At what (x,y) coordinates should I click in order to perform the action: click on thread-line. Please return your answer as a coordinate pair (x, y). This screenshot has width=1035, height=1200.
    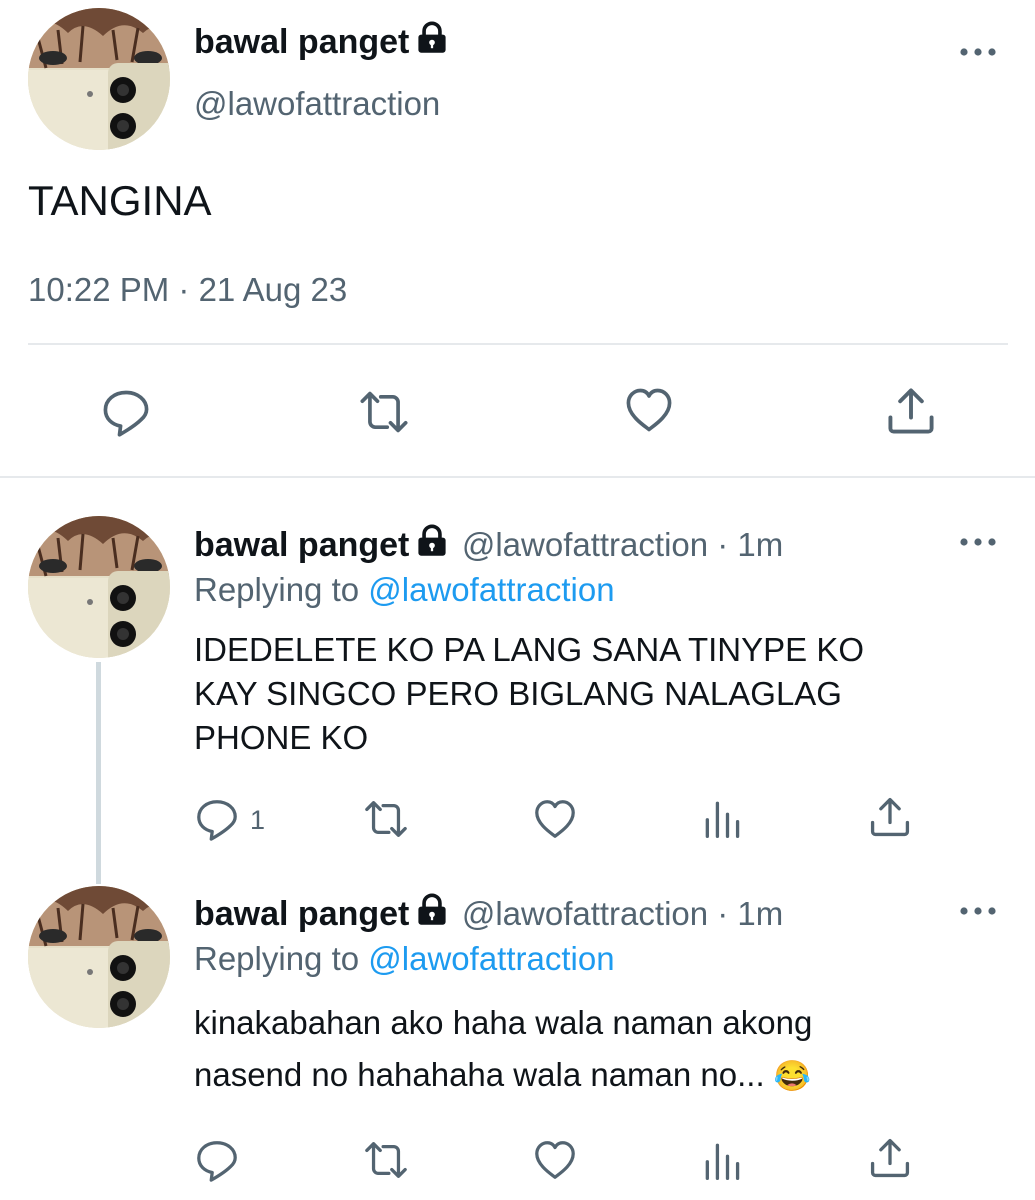
    Looking at the image, I should click on (98, 773).